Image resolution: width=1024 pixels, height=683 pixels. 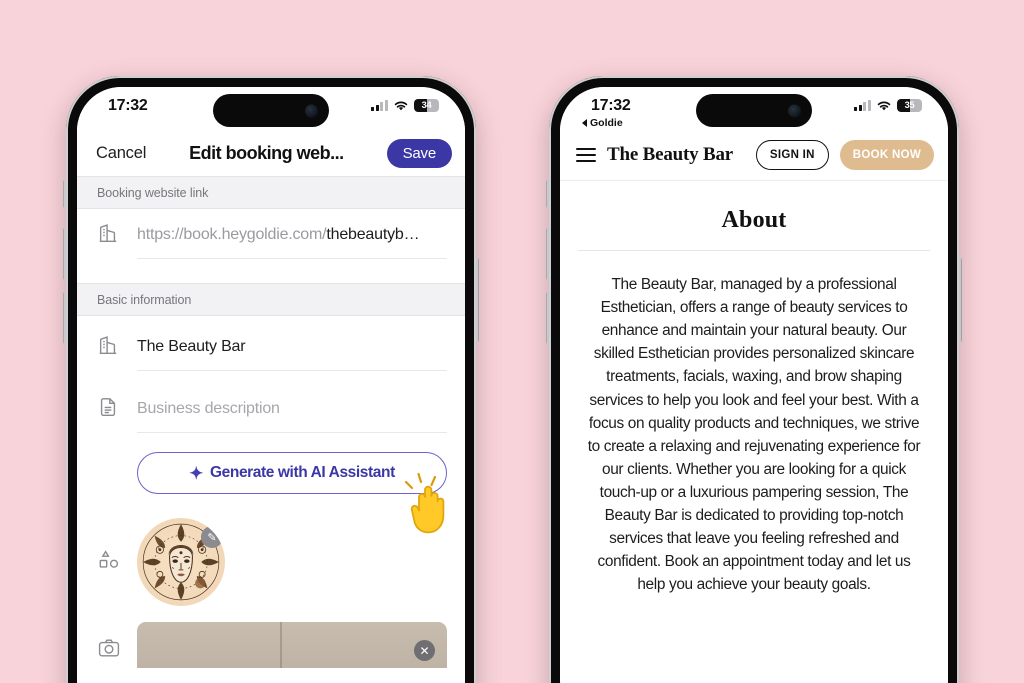 What do you see at coordinates (121, 153) in the screenshot?
I see `cancel-button: Cancel` at bounding box center [121, 153].